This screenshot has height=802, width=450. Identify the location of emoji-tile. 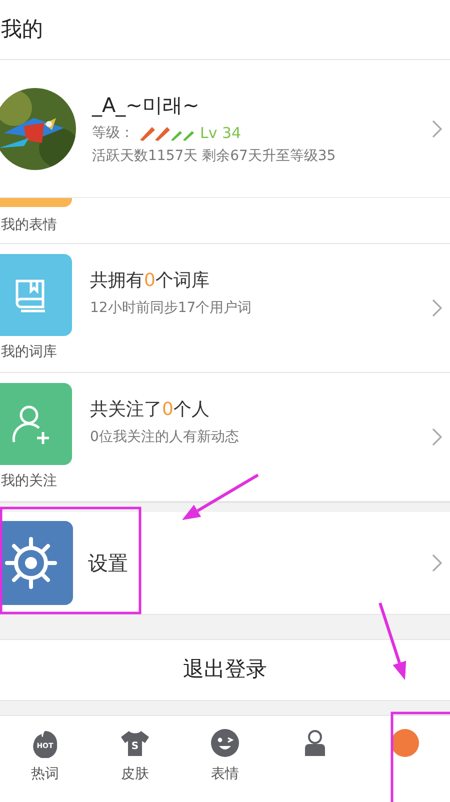
(36, 202).